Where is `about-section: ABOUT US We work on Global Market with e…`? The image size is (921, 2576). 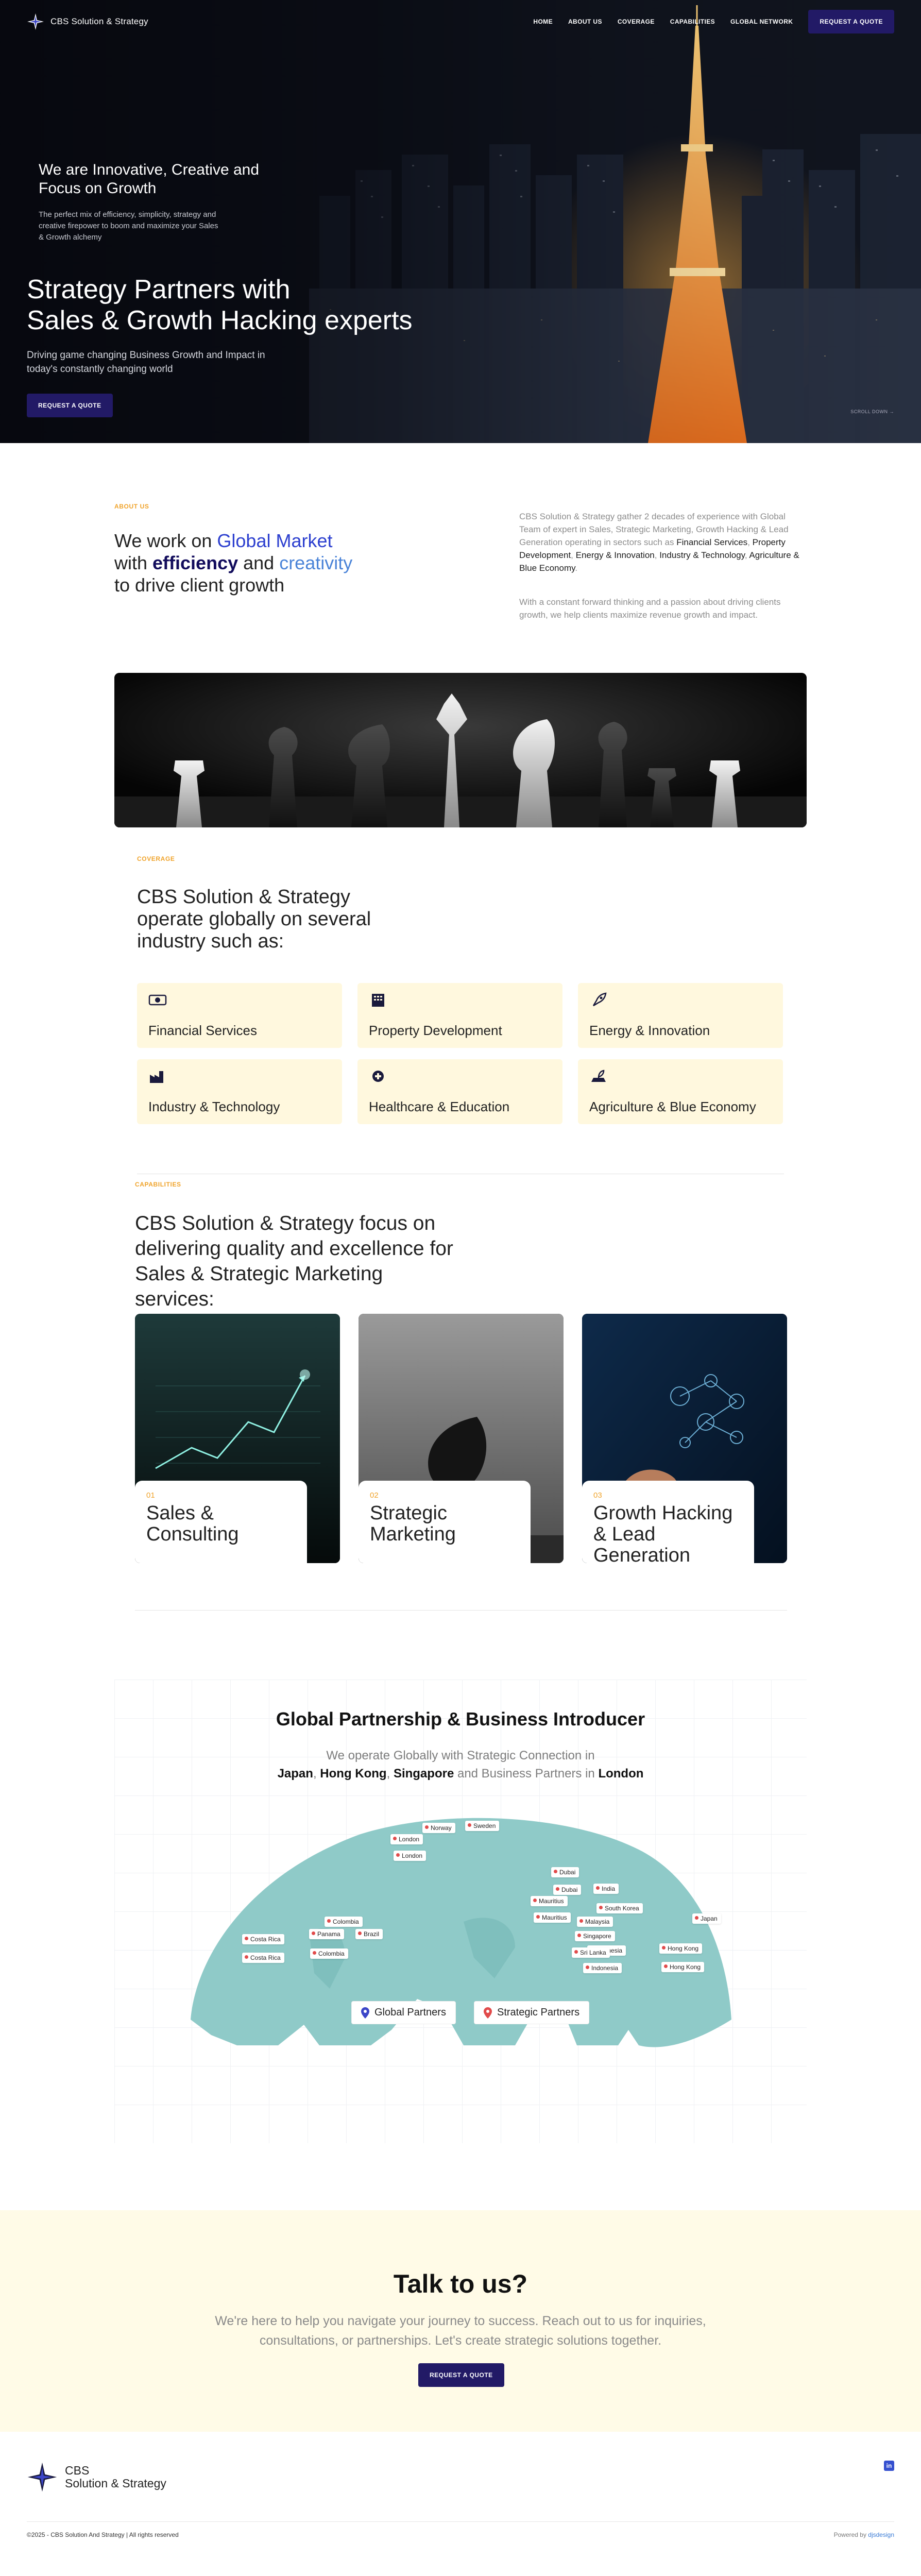
about-section: ABOUT US We work on Global Market with e… is located at coordinates (460, 562).